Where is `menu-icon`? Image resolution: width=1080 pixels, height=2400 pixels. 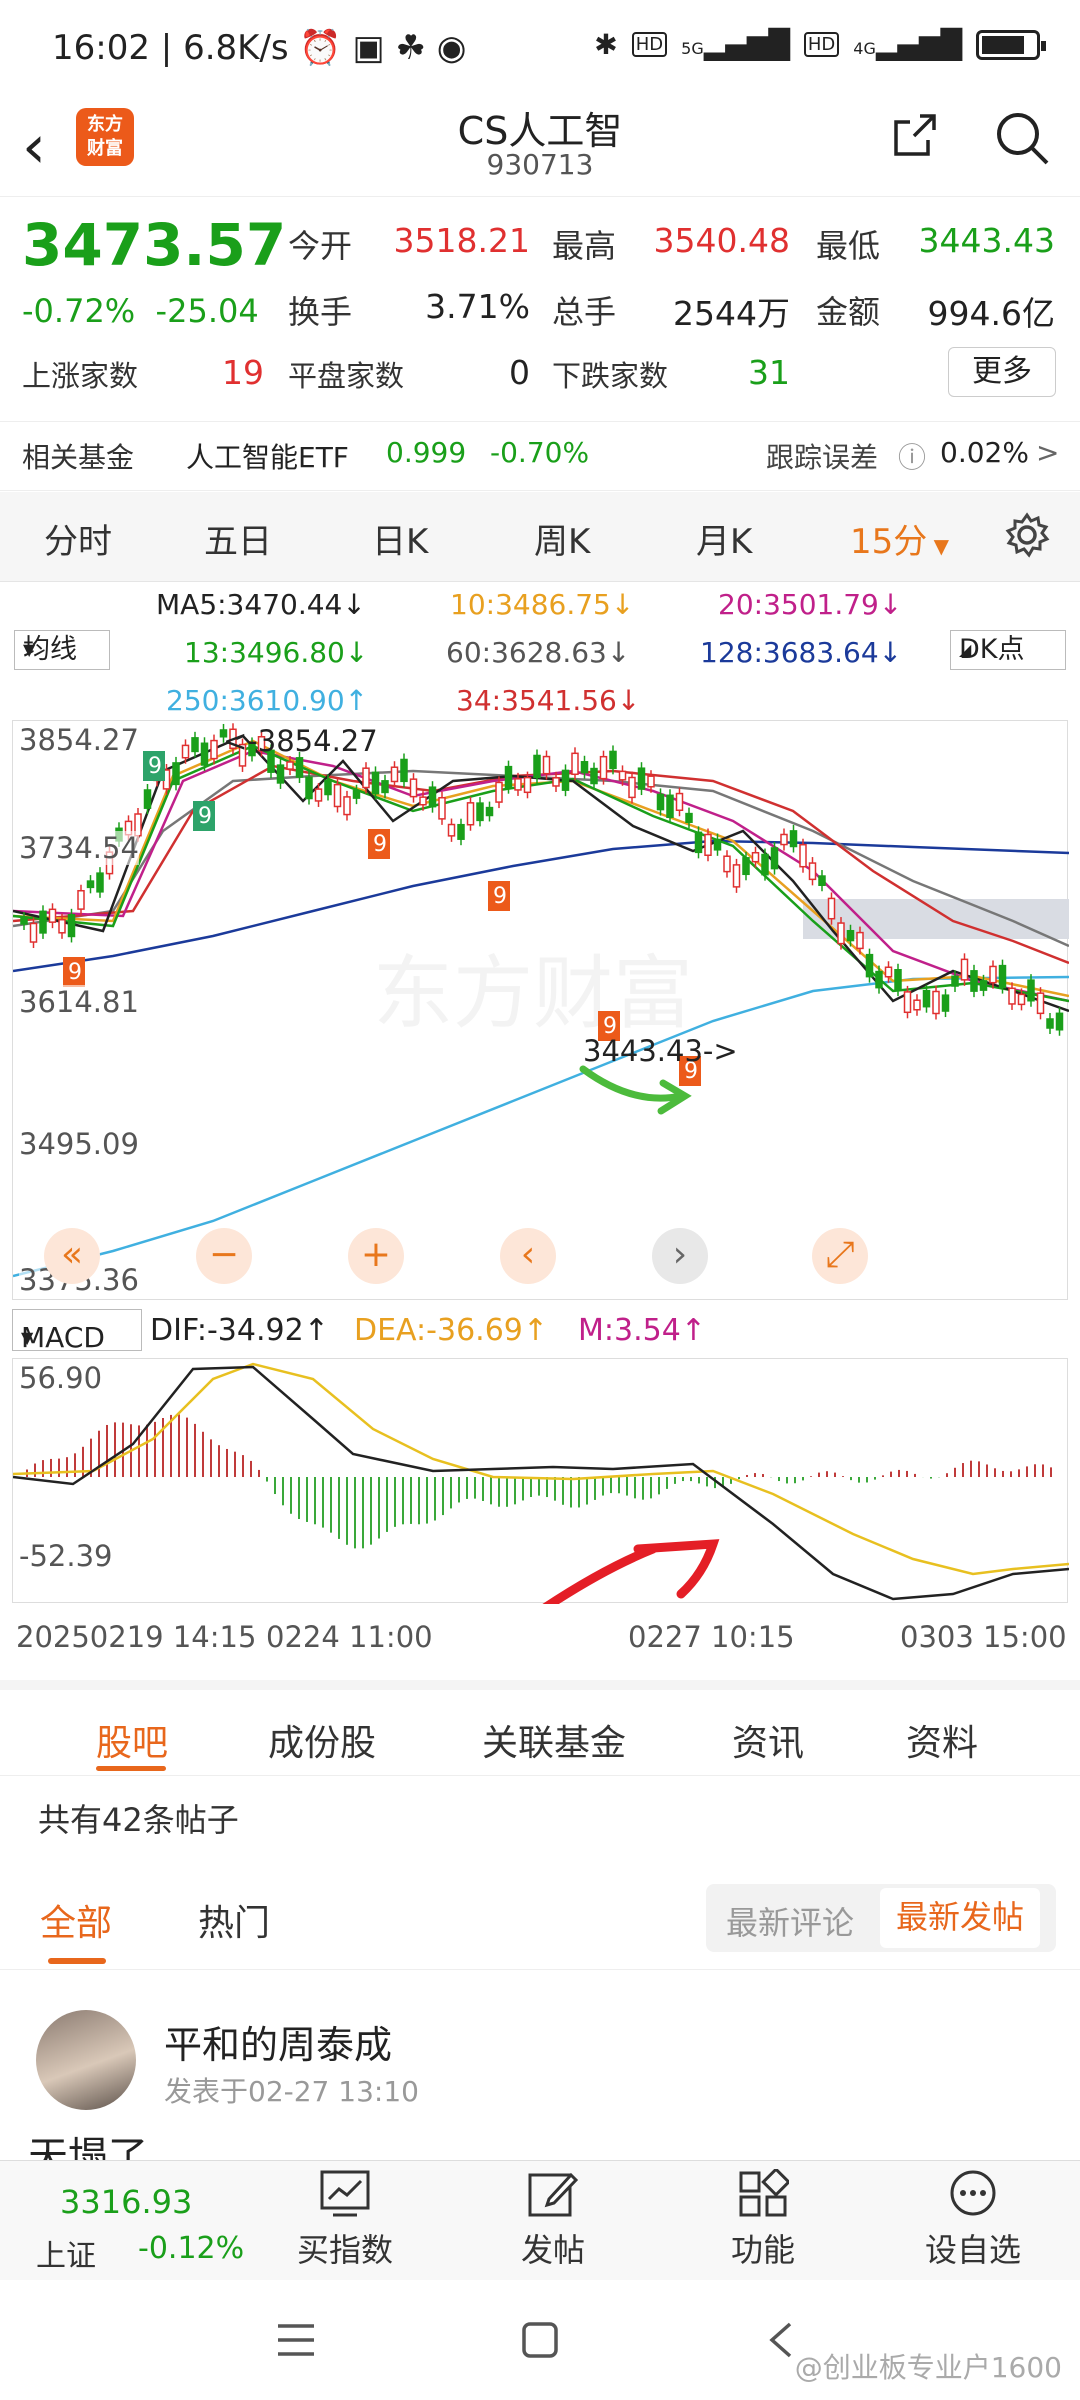
menu-icon is located at coordinates (296, 2340).